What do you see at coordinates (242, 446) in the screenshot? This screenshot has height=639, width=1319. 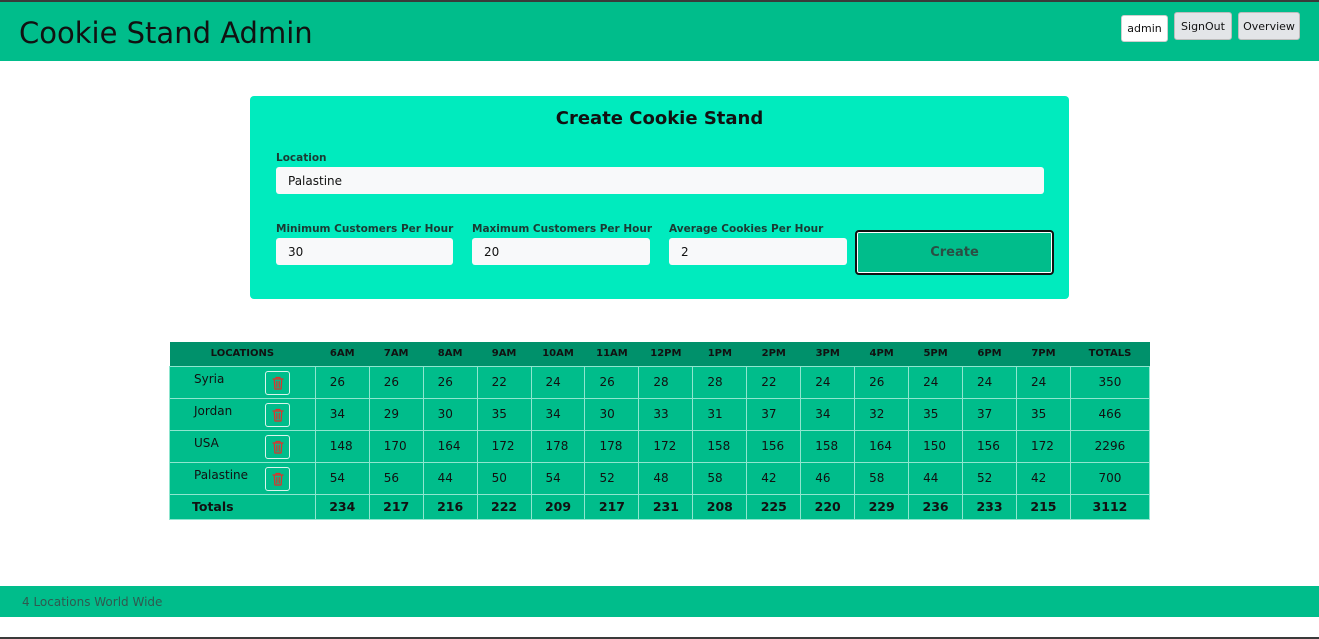 I see `location-cell: USA` at bounding box center [242, 446].